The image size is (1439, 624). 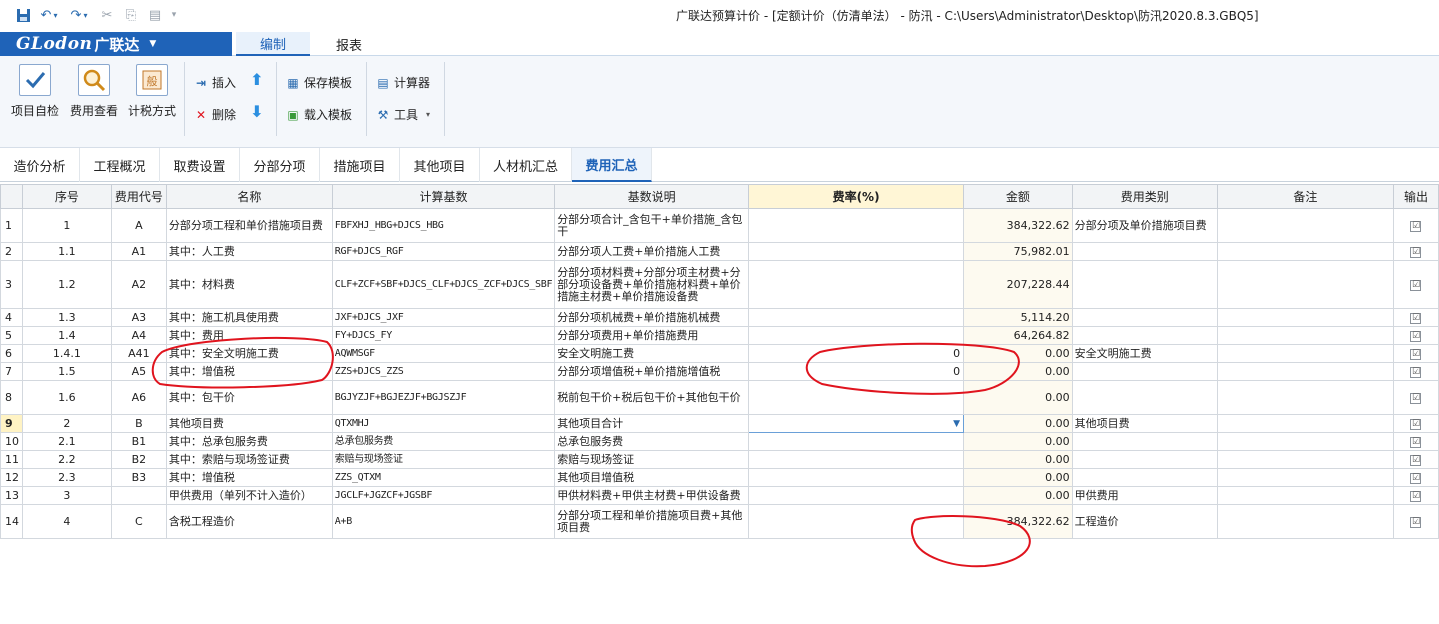 What do you see at coordinates (319, 82) in the screenshot?
I see `save-template-button: ▦ 保存模板` at bounding box center [319, 82].